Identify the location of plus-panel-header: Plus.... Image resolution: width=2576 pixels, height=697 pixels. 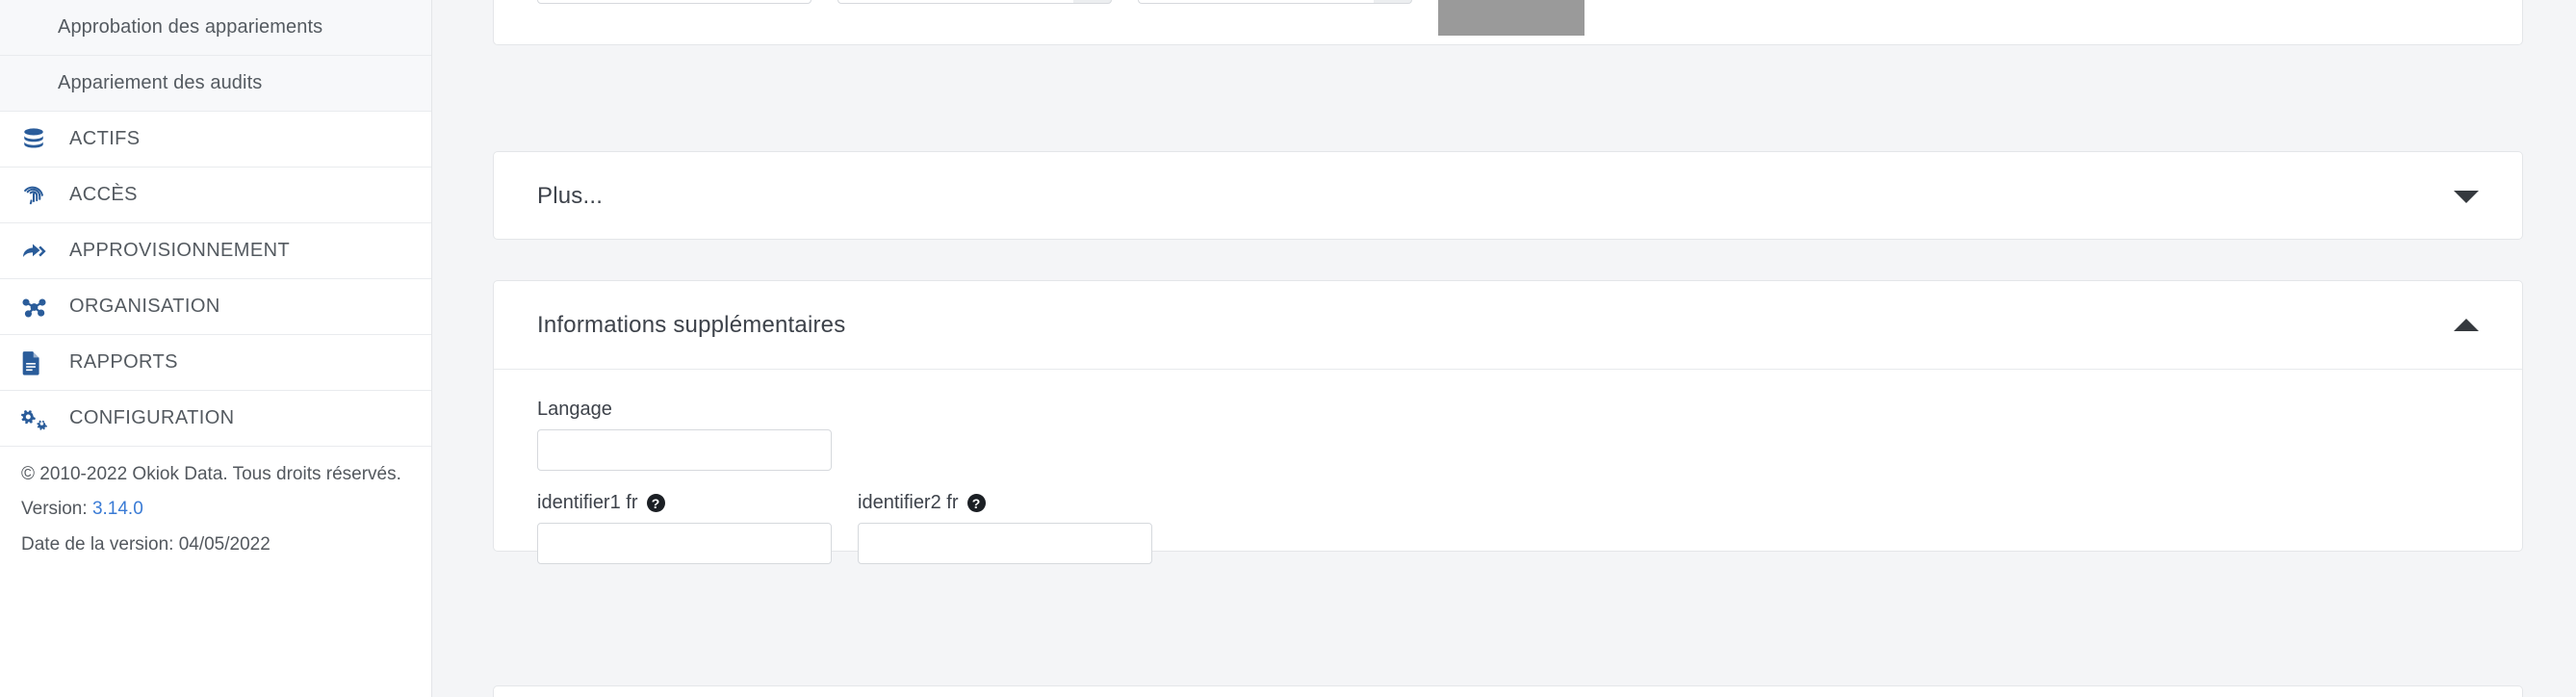
(1508, 196).